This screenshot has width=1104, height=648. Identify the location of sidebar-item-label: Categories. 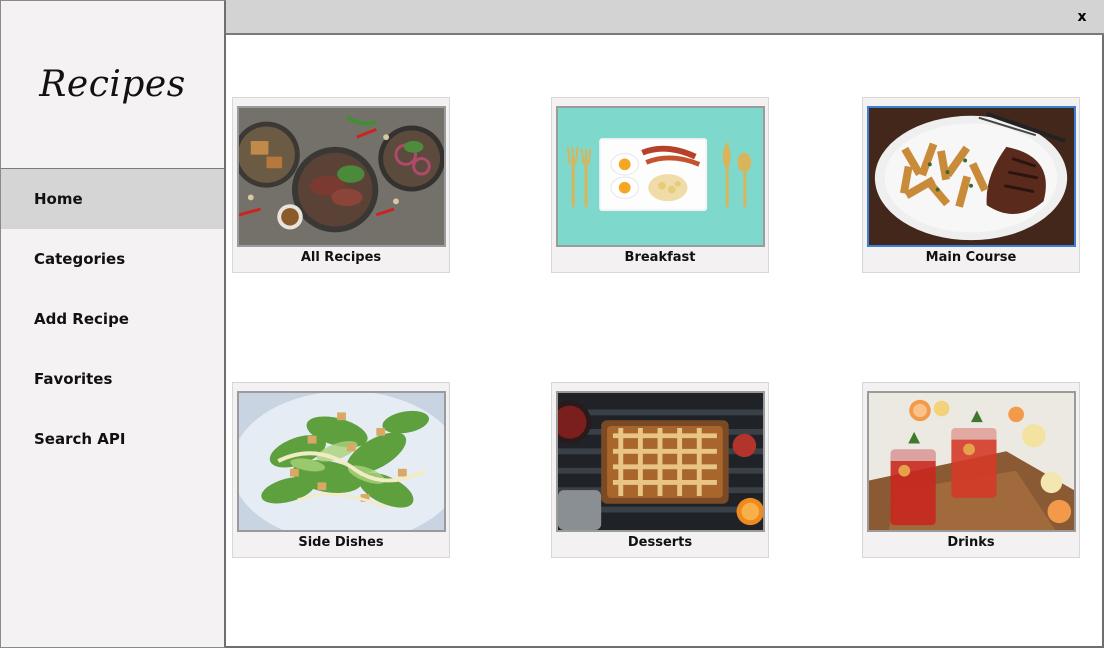
(80, 259).